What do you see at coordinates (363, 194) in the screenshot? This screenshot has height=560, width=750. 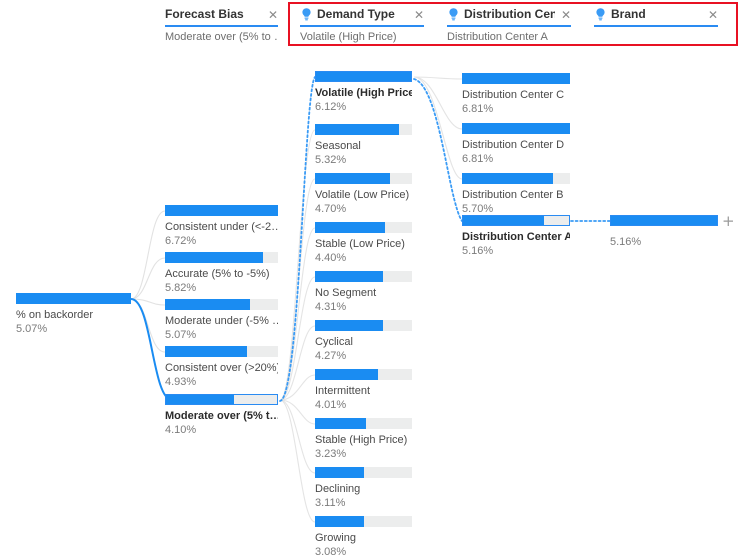 I see `tree-node-demand-type-3: Volatile (Low Price) 4.70%` at bounding box center [363, 194].